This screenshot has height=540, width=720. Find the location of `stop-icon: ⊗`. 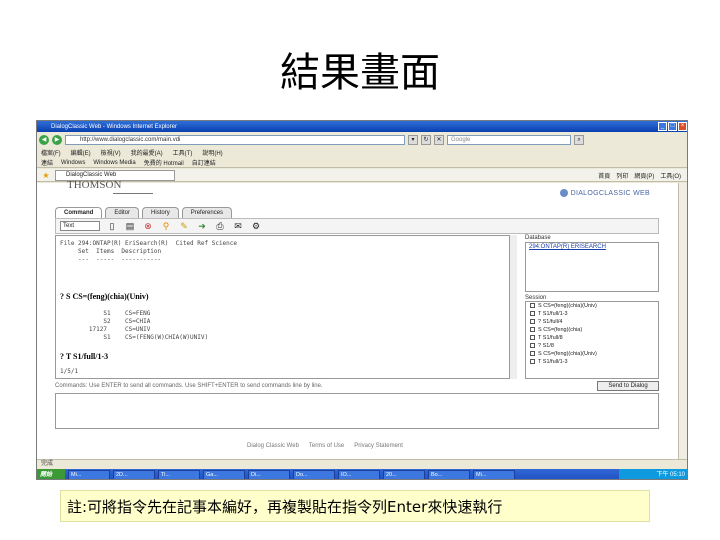

stop-icon: ⊗ is located at coordinates (148, 226).